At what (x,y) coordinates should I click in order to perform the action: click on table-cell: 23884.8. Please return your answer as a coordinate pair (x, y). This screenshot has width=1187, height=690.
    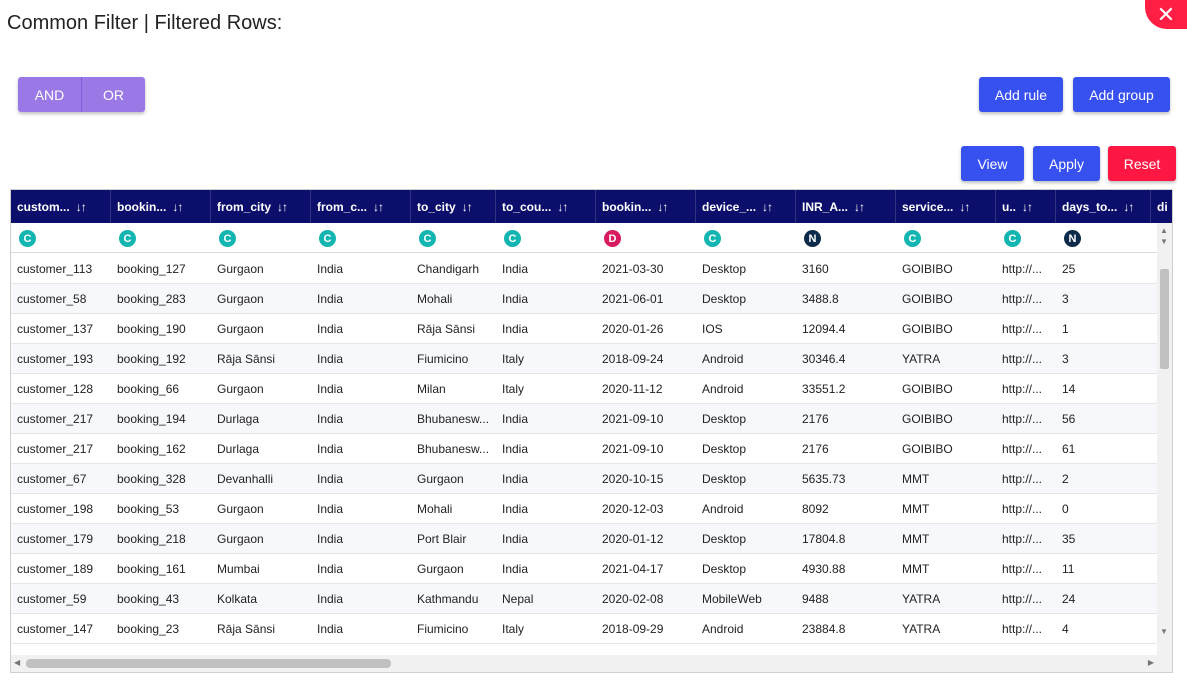
    Looking at the image, I should click on (824, 629).